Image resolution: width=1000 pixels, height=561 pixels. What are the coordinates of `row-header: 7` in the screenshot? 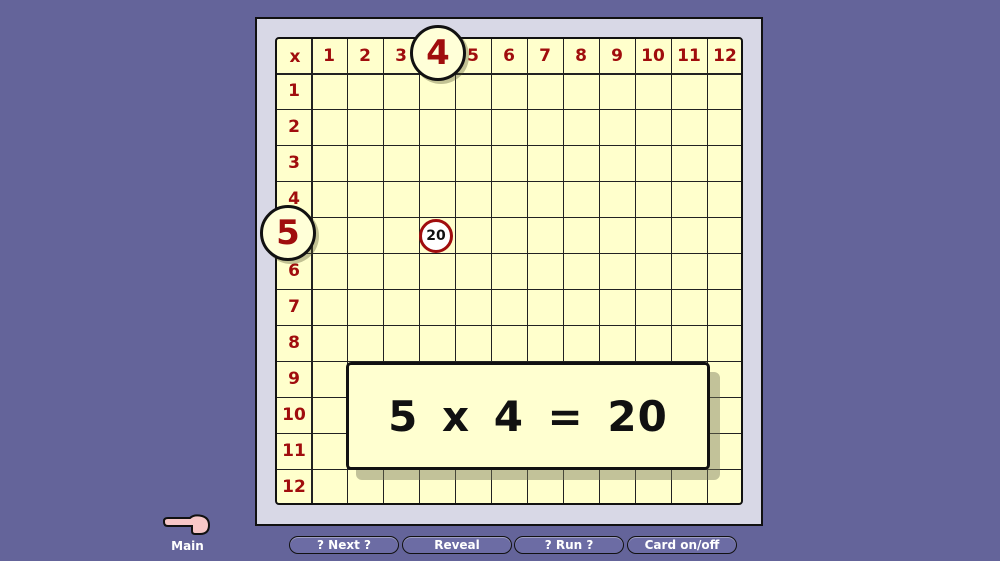 It's located at (294, 307).